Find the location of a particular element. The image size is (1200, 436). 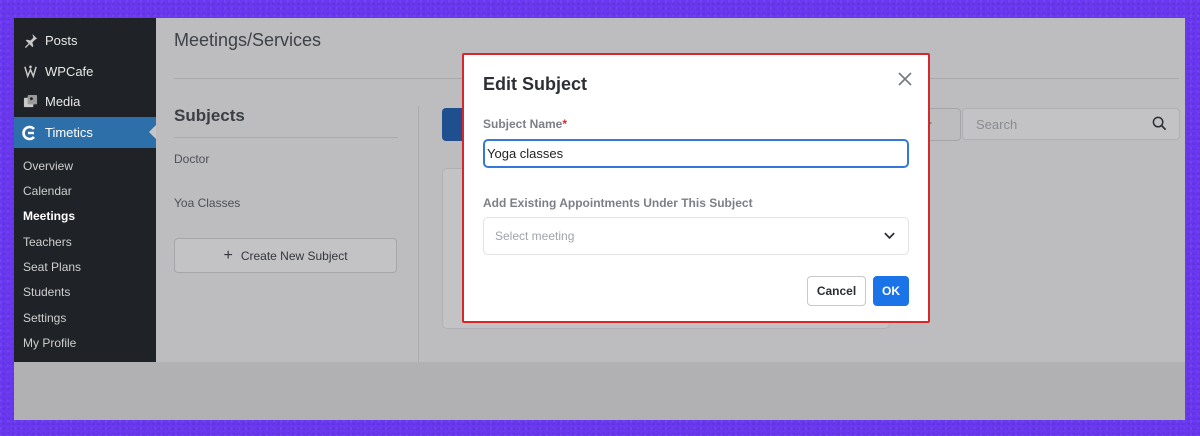

subjects-heading: Subjects is located at coordinates (209, 115).